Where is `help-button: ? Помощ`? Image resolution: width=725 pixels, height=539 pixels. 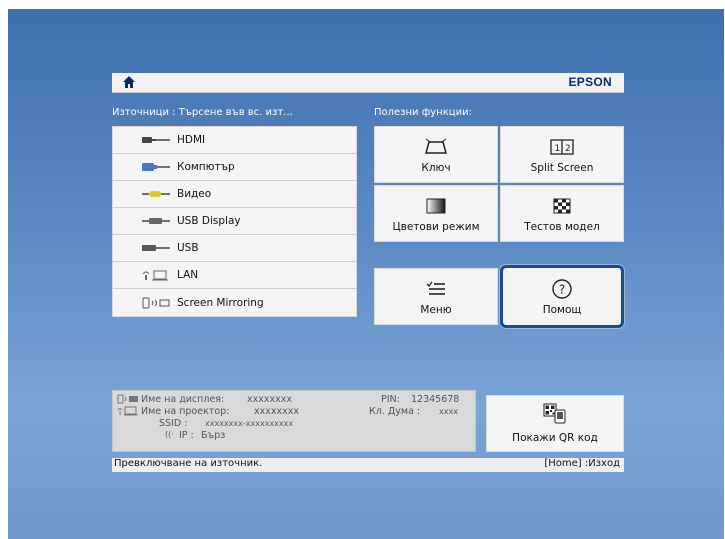
help-button: ? Помощ is located at coordinates (562, 296).